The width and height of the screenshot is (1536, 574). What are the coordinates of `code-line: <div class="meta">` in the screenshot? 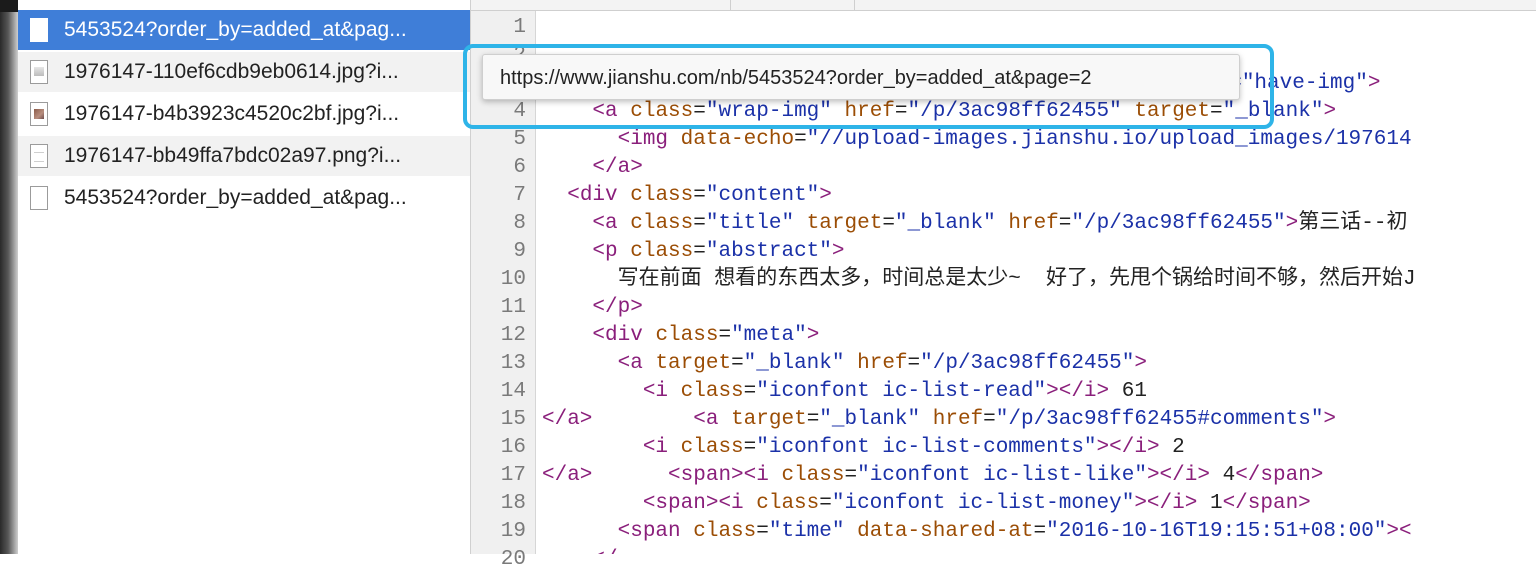 It's located at (680, 336).